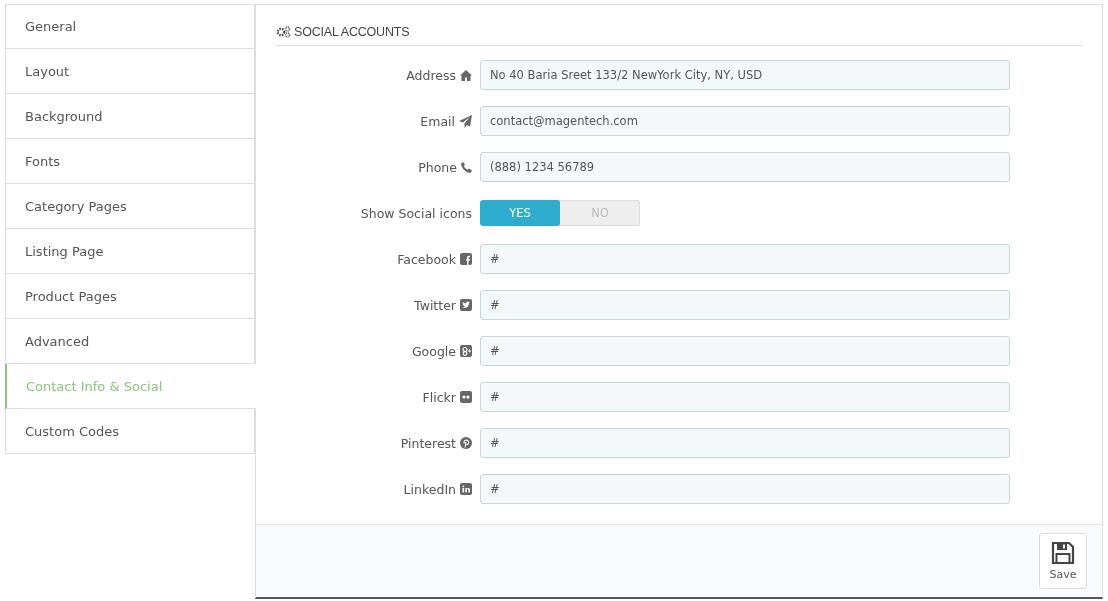  Describe the element at coordinates (130, 431) in the screenshot. I see `sidebar-tab: Custom Codes` at that location.